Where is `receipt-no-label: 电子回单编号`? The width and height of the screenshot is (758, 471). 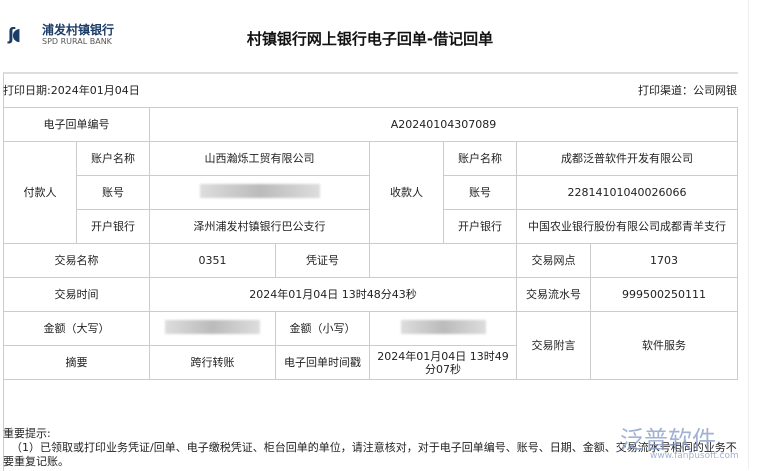 receipt-no-label: 电子回单编号 is located at coordinates (76, 124).